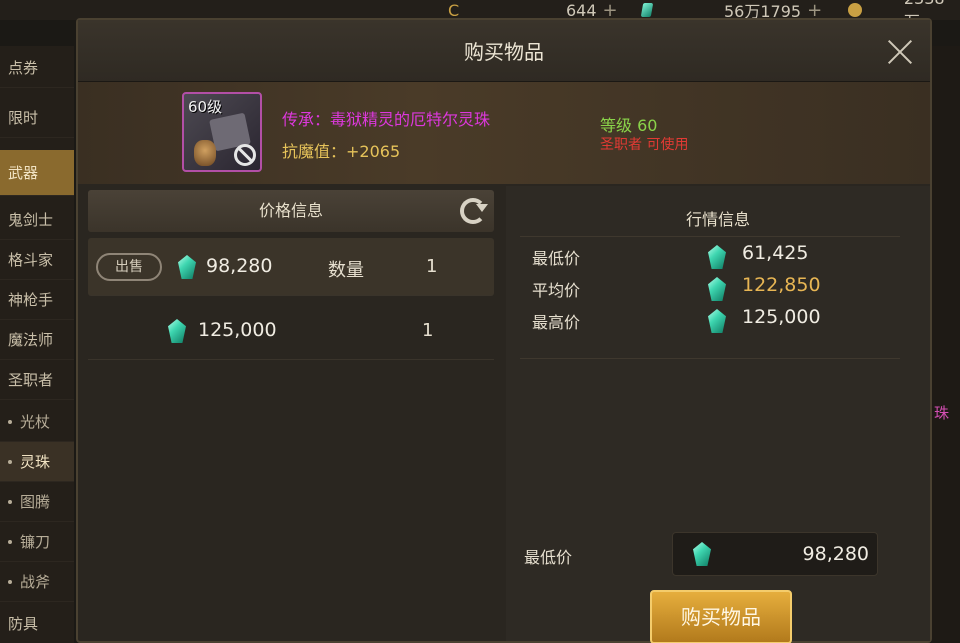 The image size is (960, 643). I want to click on sidebar-subitem-label: 光杖, so click(35, 422).